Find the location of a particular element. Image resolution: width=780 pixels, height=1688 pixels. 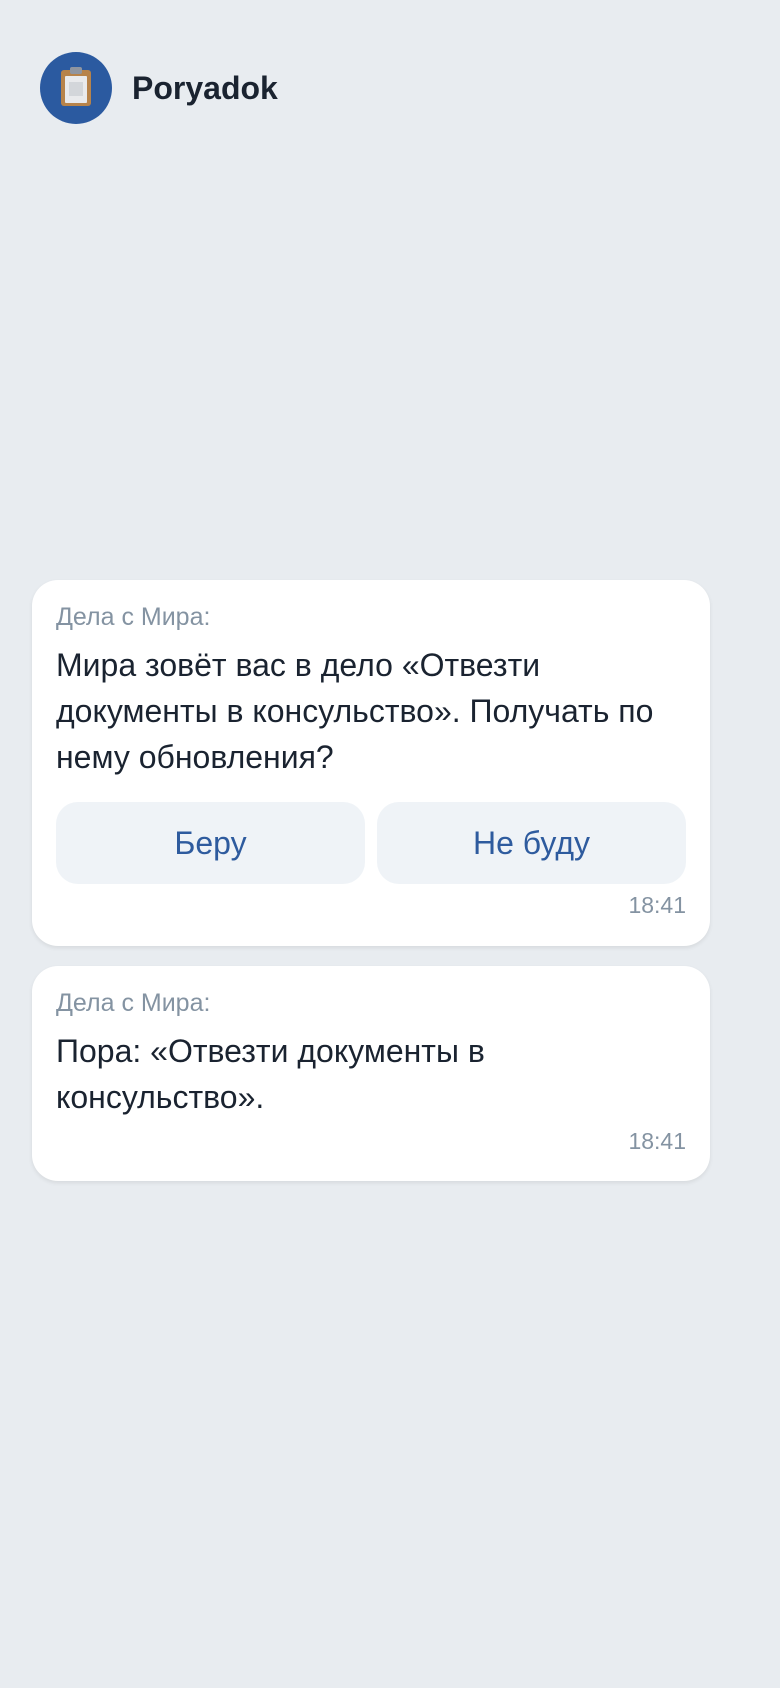

clipboard-icon is located at coordinates (76, 86).